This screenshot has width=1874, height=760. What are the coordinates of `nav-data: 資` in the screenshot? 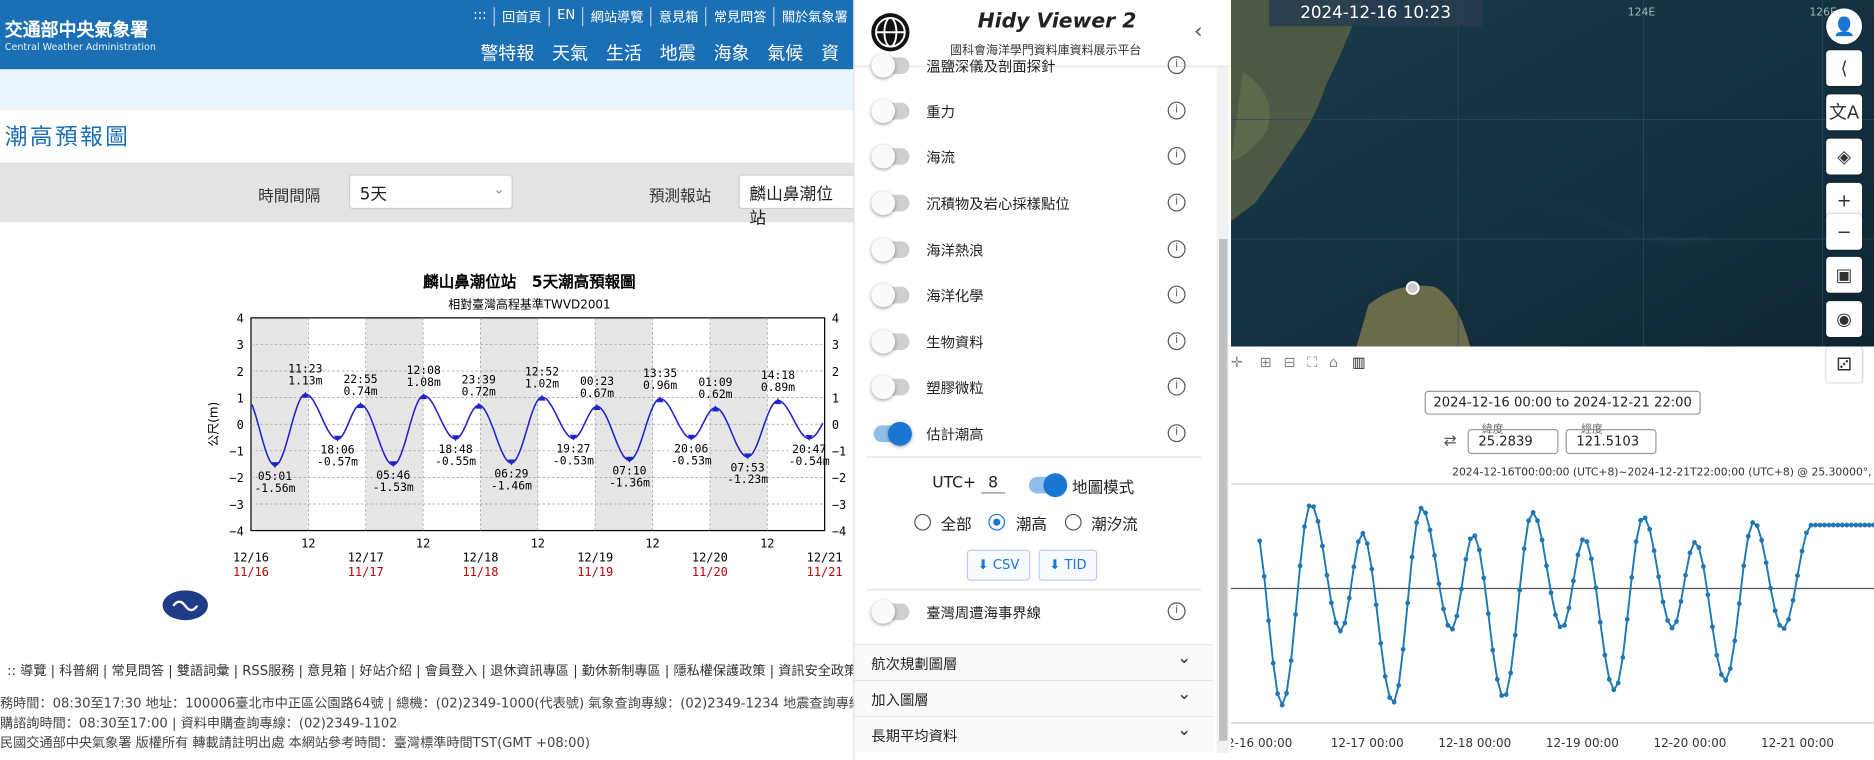 It's located at (830, 53).